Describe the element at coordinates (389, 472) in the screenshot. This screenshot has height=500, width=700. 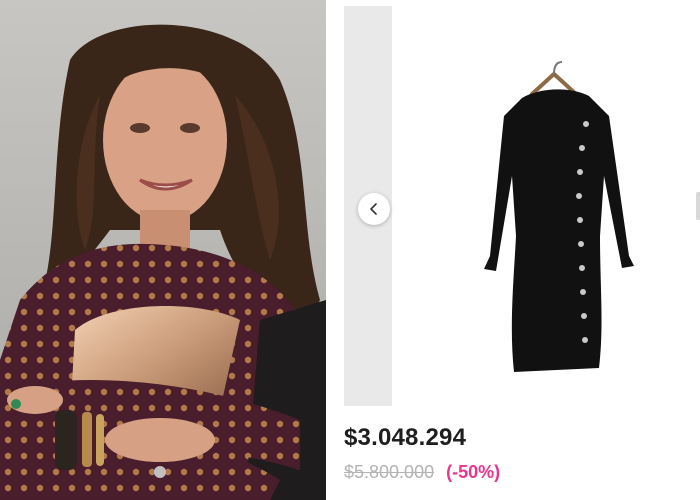
I see `original-price: $5.800.000` at that location.